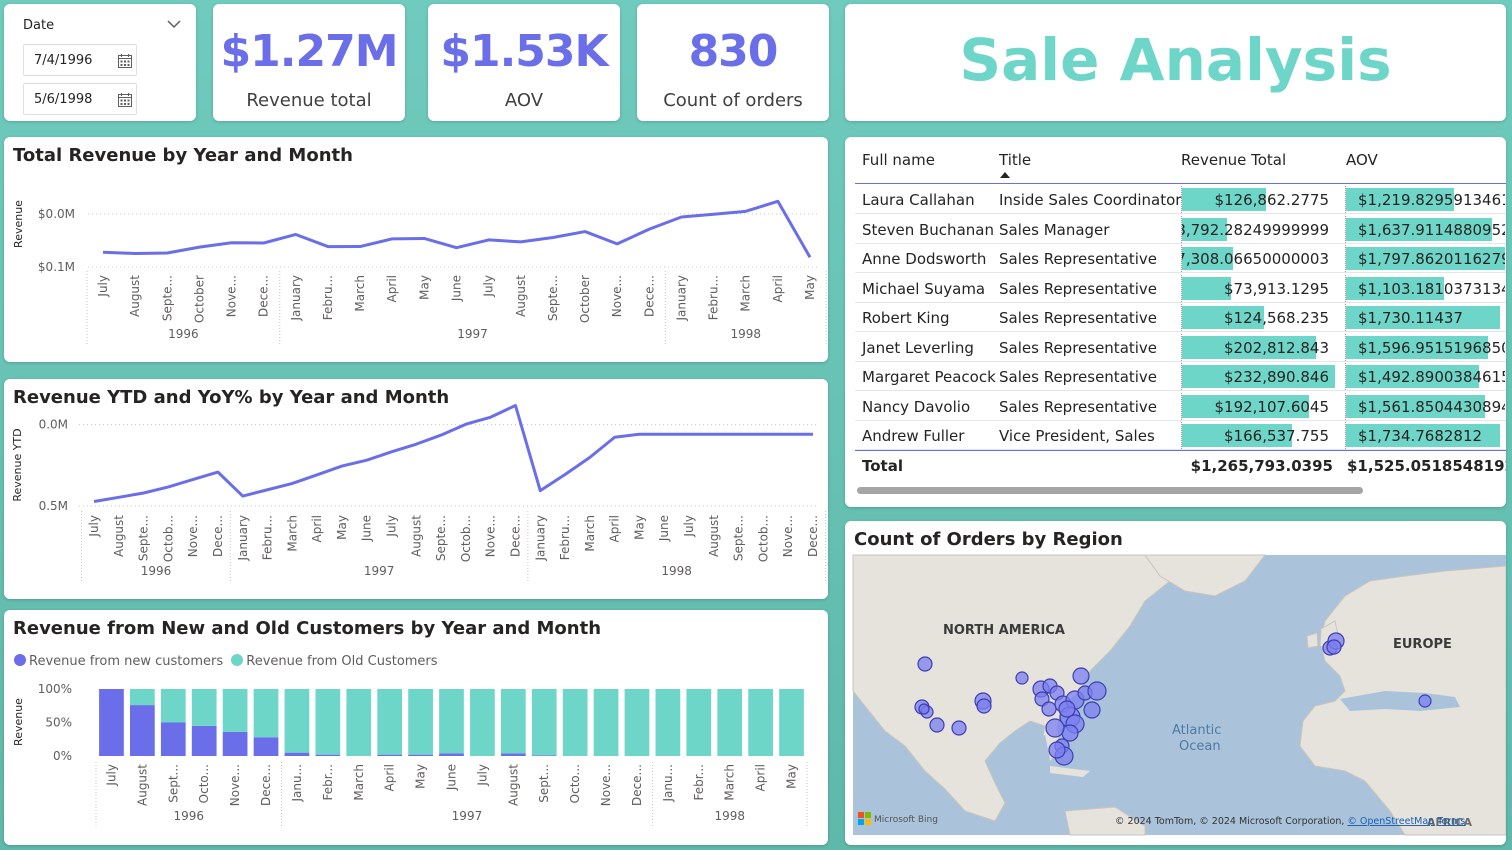 The width and height of the screenshot is (1512, 850). What do you see at coordinates (1110, 490) in the screenshot?
I see `horizontal-scrollbar` at bounding box center [1110, 490].